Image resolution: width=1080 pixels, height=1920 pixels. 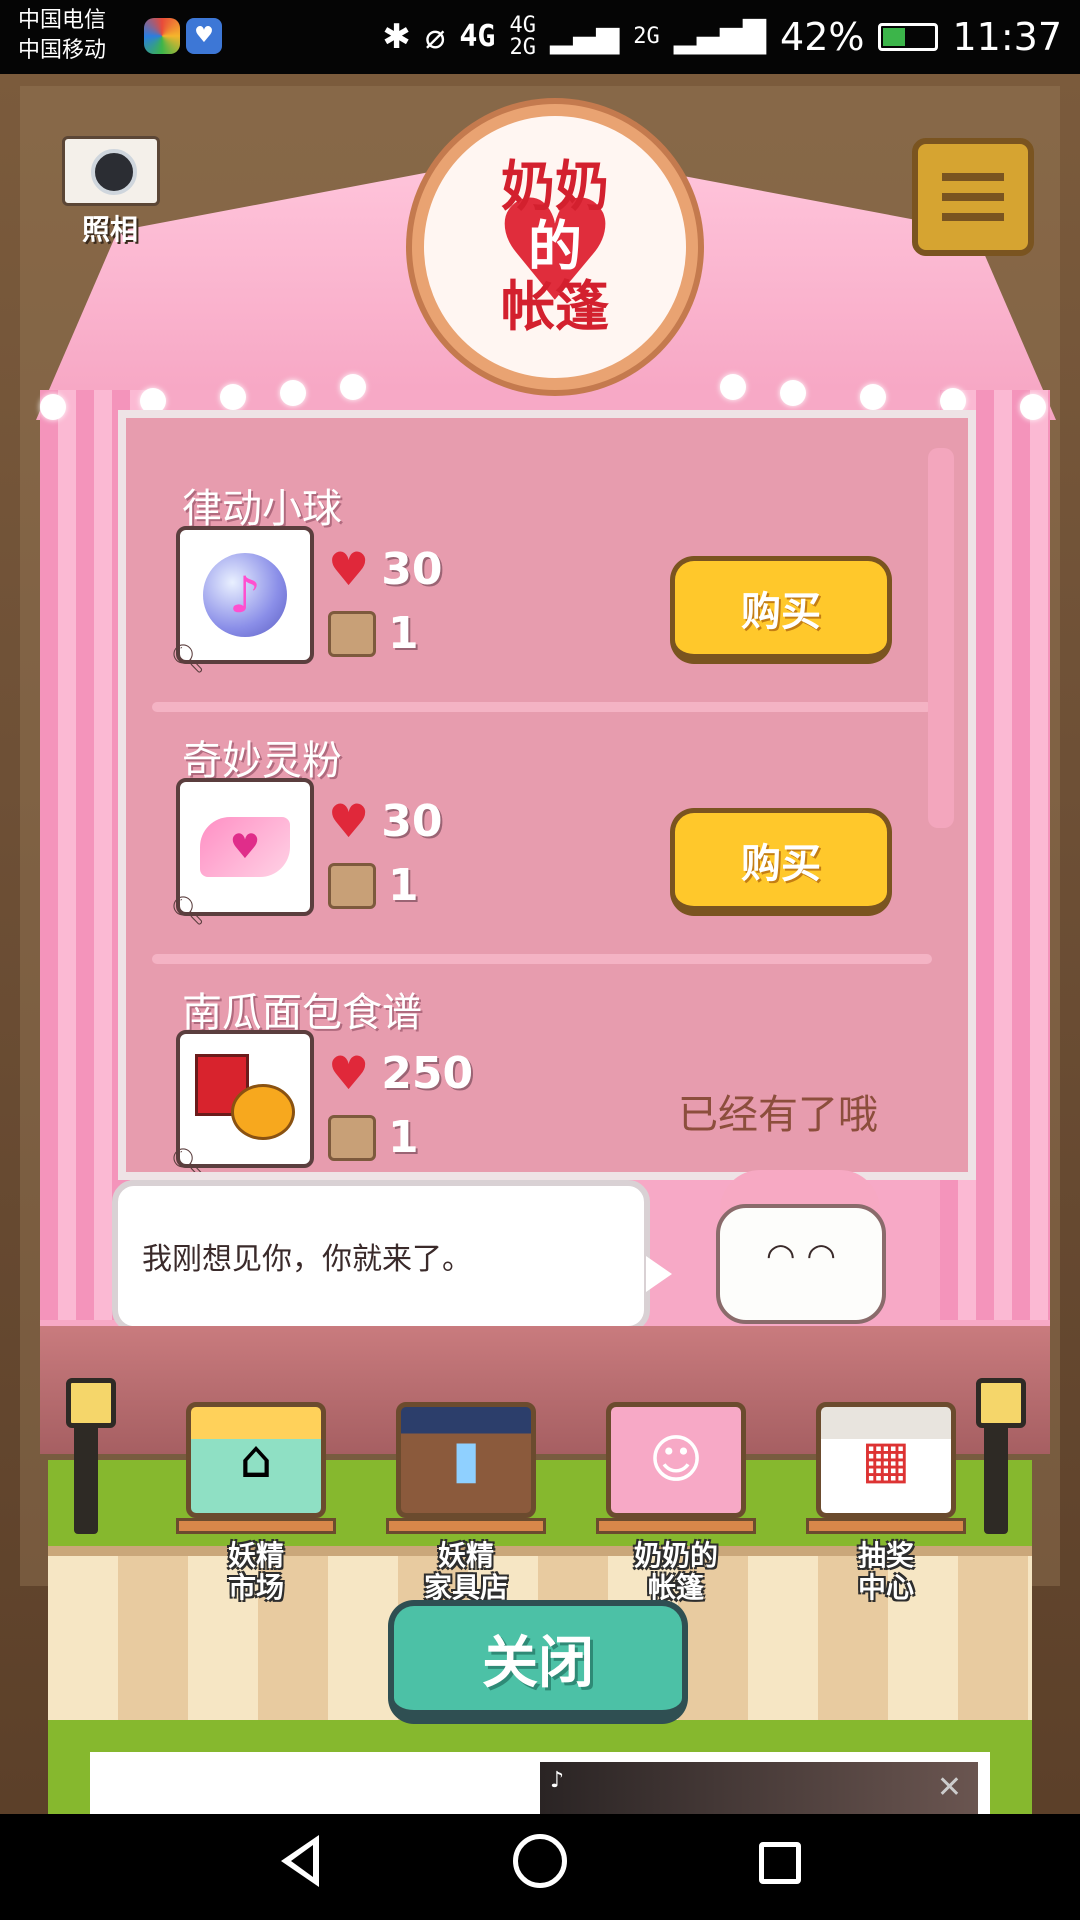 I want to click on dialog-bubble: 我刚想见你，你就来了。, so click(x=381, y=1256).